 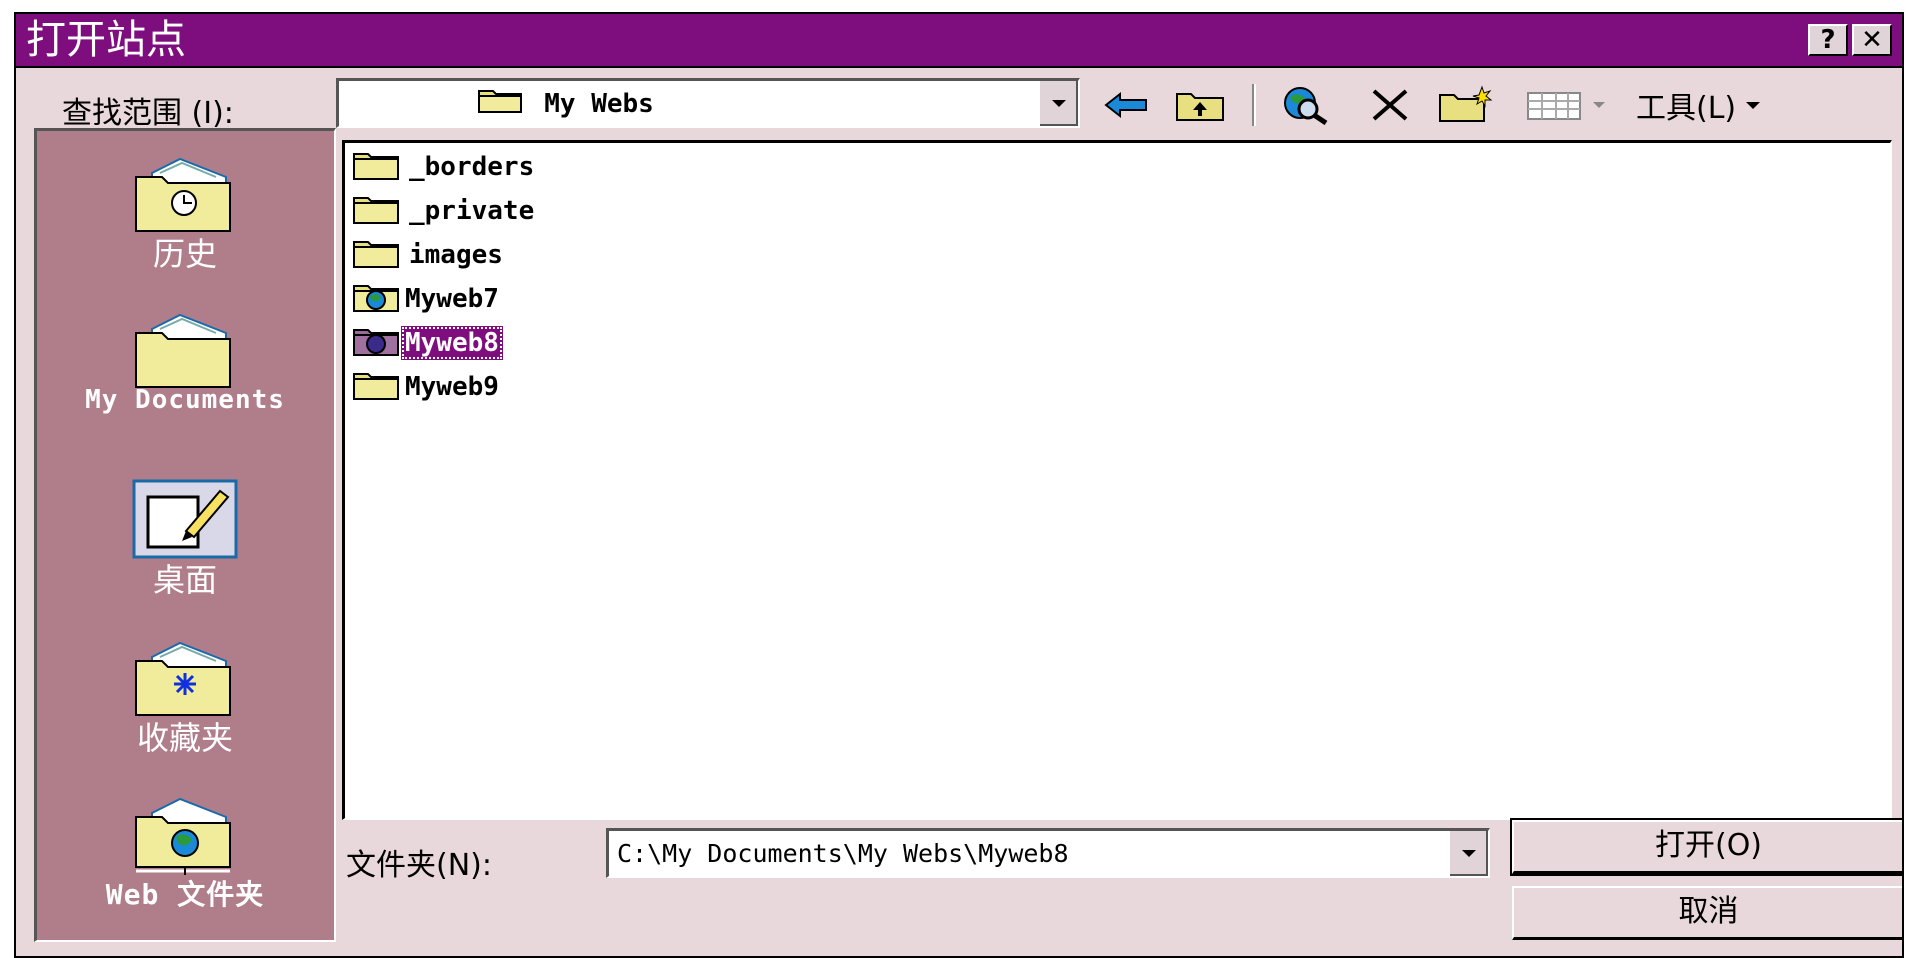 I want to click on places-bar: 历史 My Documents 桌面 收藏夹 Web 文件夹, so click(x=185, y=535).